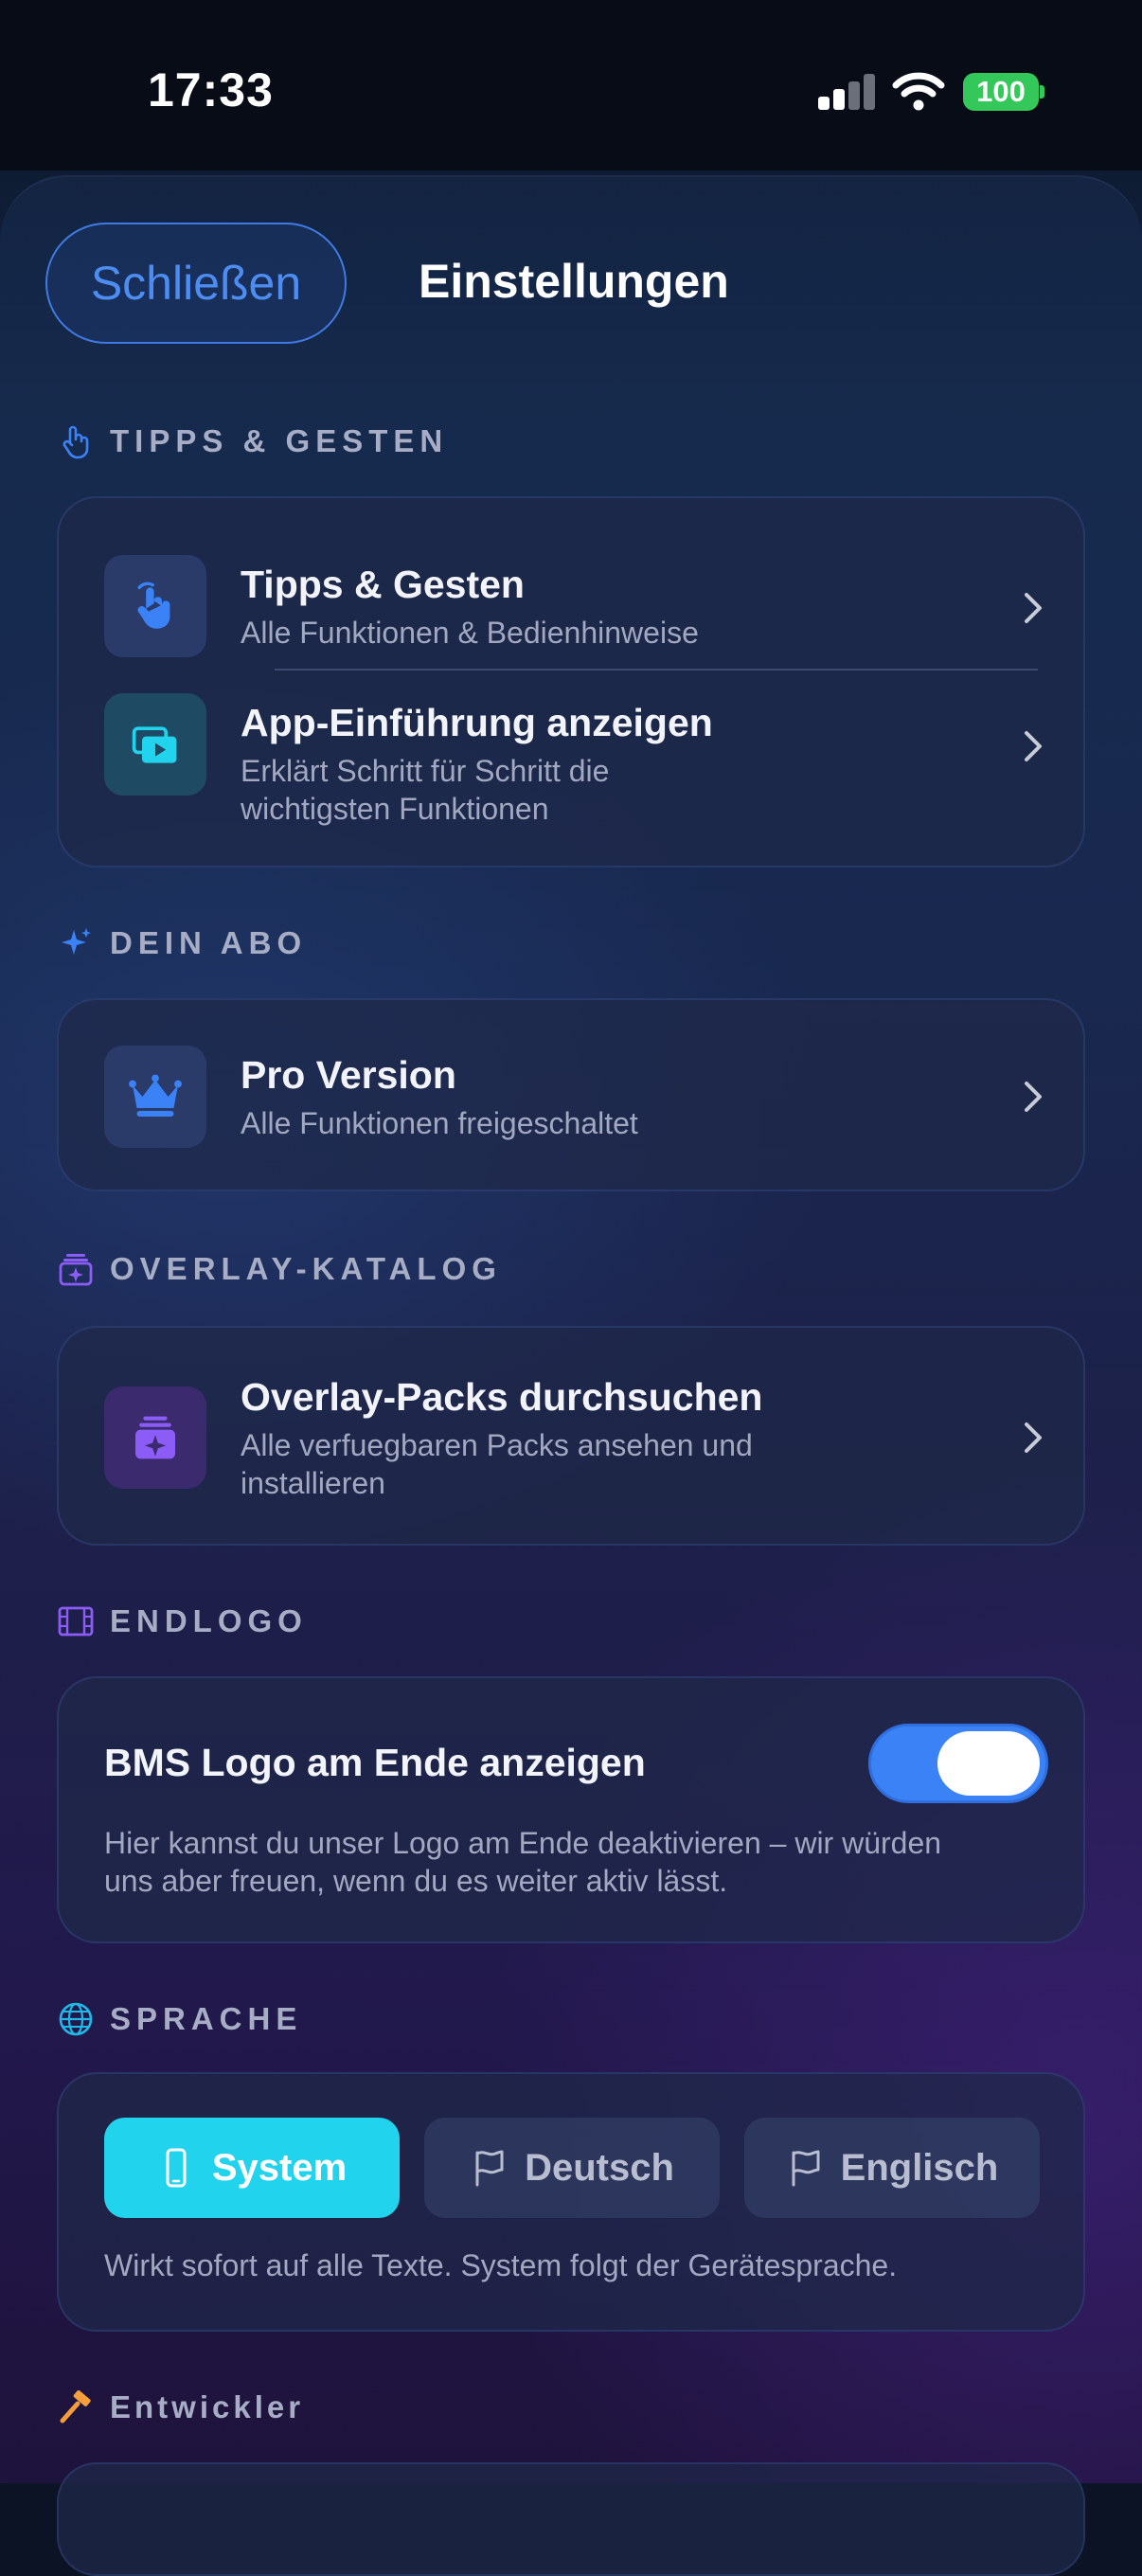 This screenshot has width=1142, height=2576. I want to click on language-option-label: Deutsch, so click(599, 2167).